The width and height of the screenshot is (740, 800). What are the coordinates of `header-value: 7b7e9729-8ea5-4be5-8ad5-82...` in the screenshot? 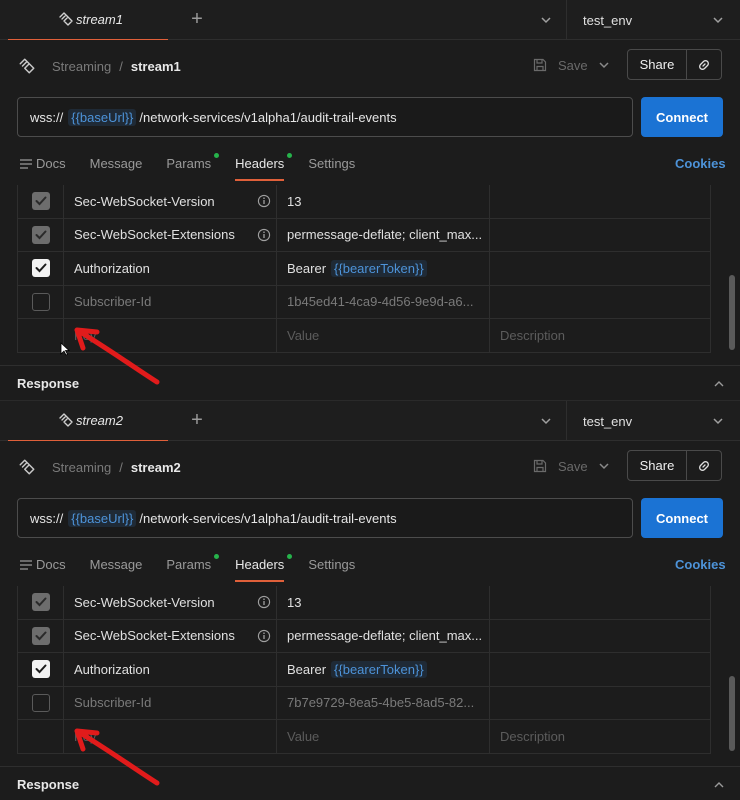 It's located at (383, 702).